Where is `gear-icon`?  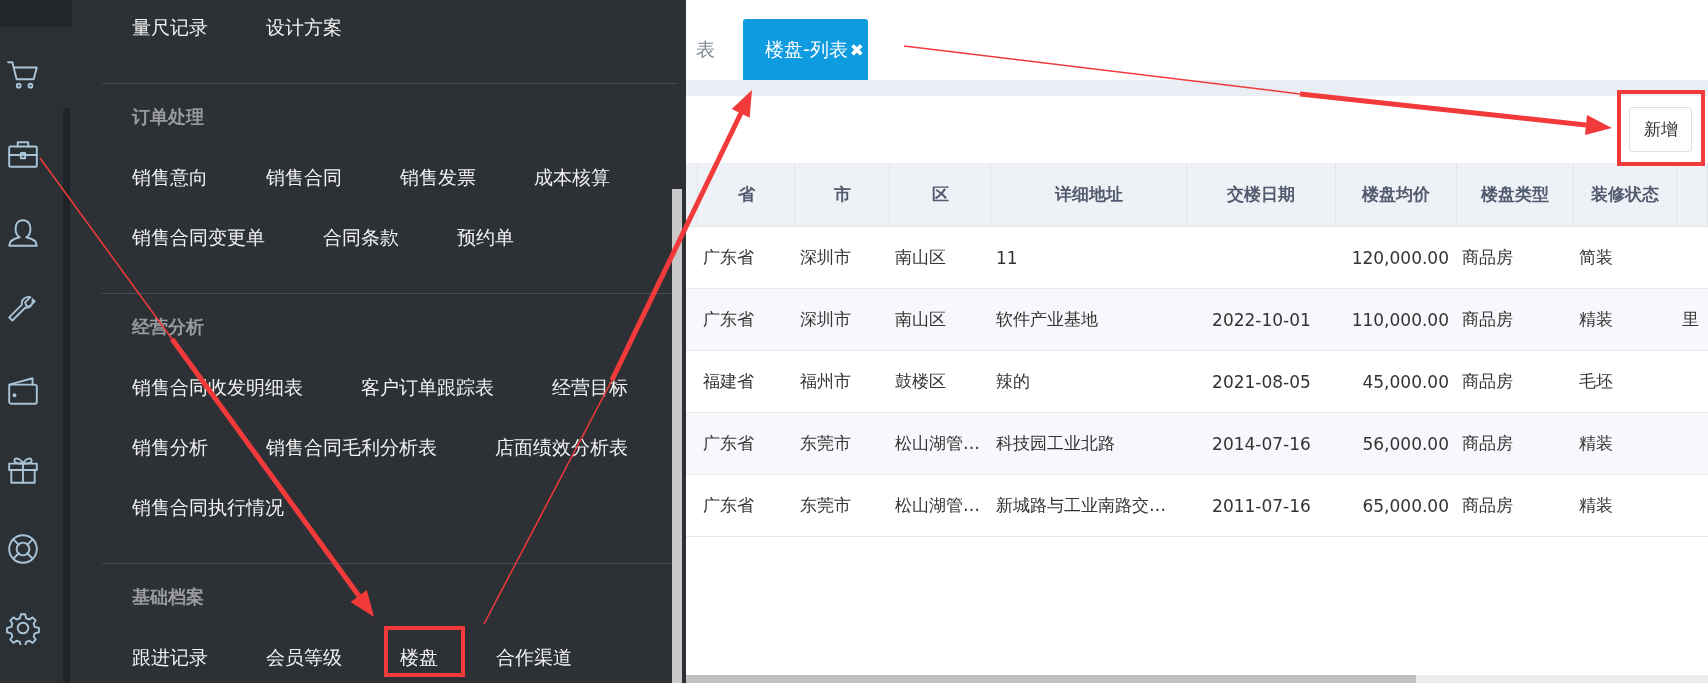 gear-icon is located at coordinates (23, 628).